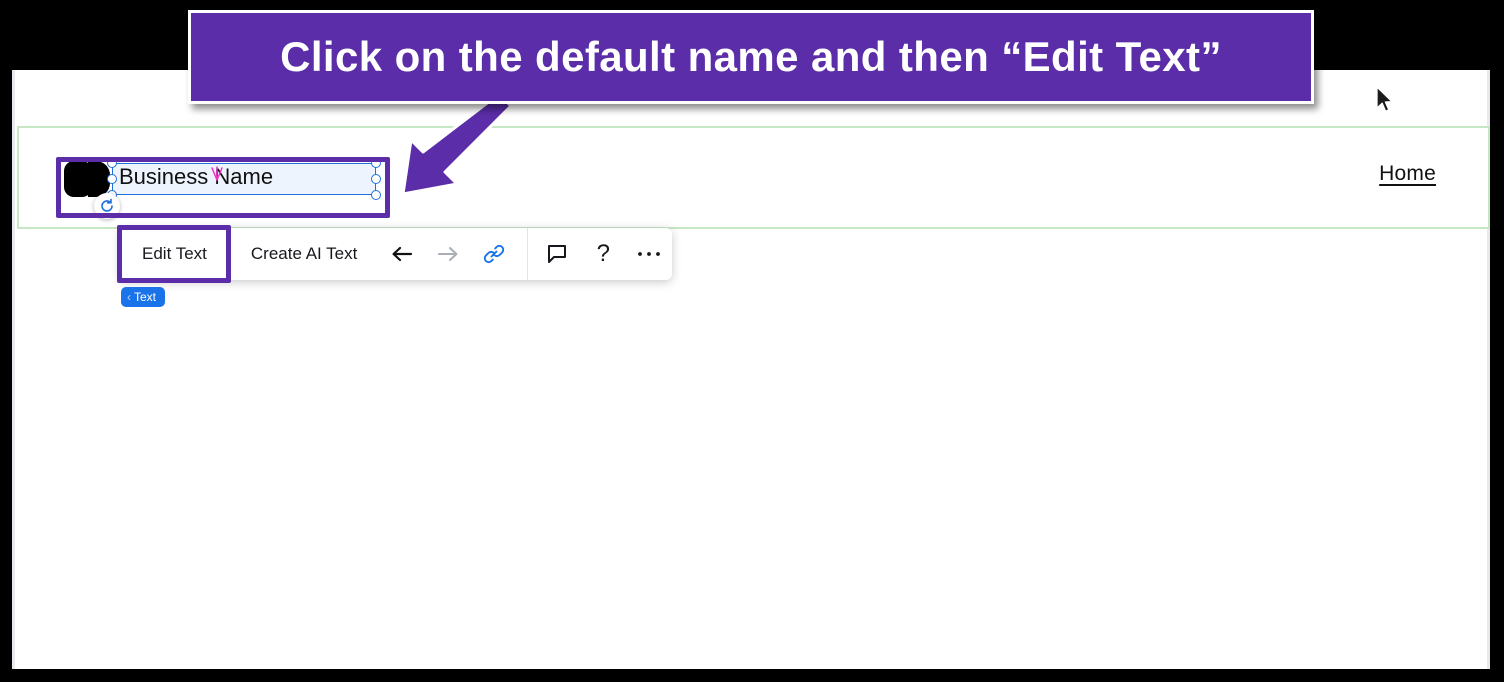 The image size is (1504, 682). Describe the element at coordinates (129, 297) in the screenshot. I see `chevron-left-icon: ‹` at that location.